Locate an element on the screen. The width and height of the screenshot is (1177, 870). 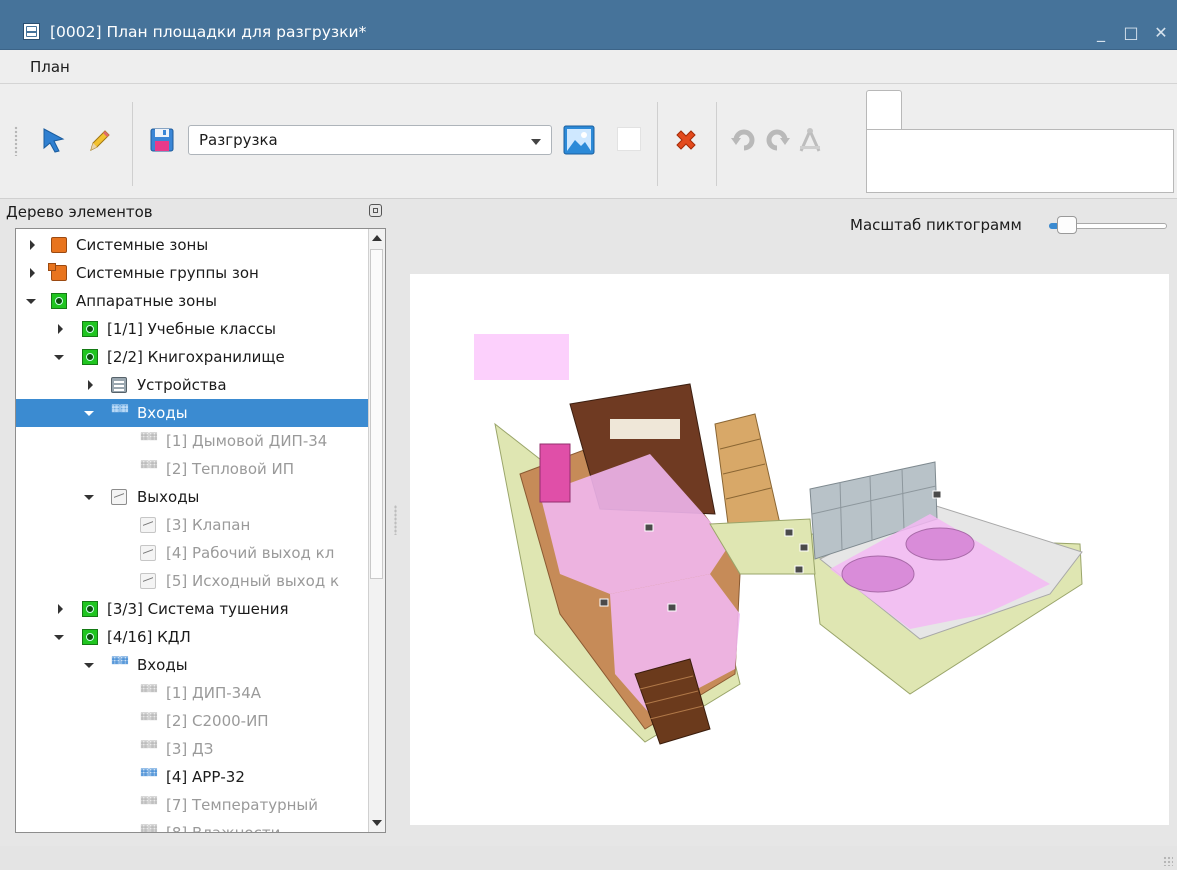
edit-pencil-button is located at coordinates (100, 140).